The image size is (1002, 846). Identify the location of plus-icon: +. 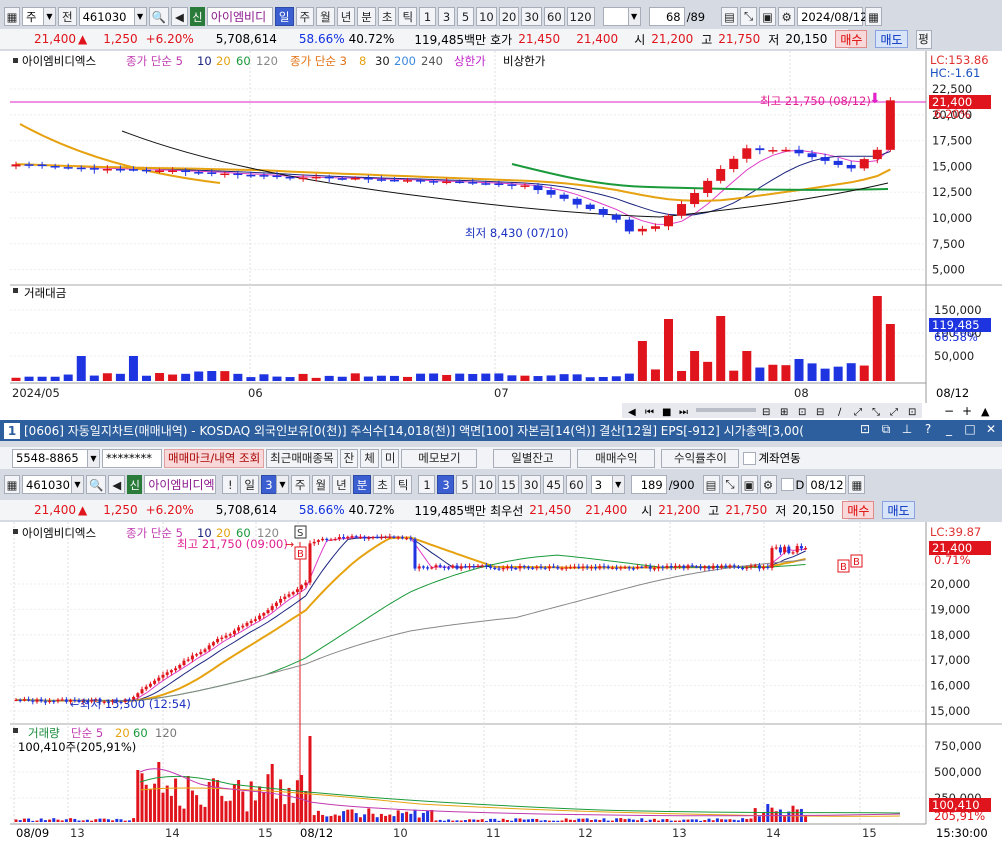
(967, 411).